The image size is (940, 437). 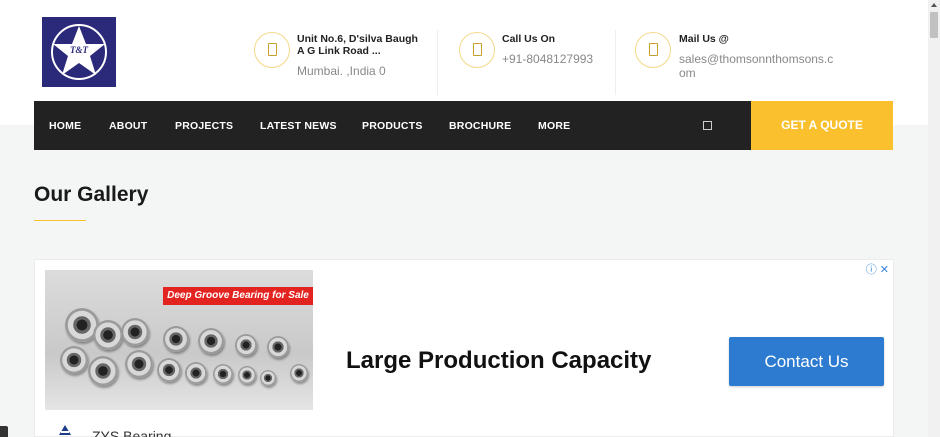 I want to click on logo-text: T&T, so click(x=79, y=50).